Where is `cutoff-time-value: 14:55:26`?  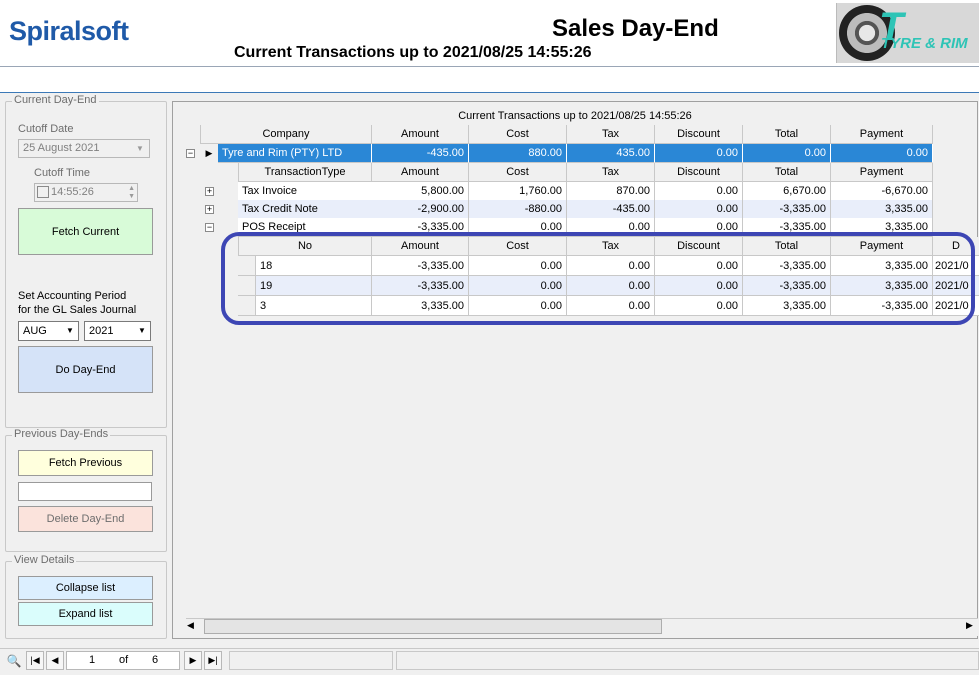
cutoff-time-value: 14:55:26 is located at coordinates (72, 192).